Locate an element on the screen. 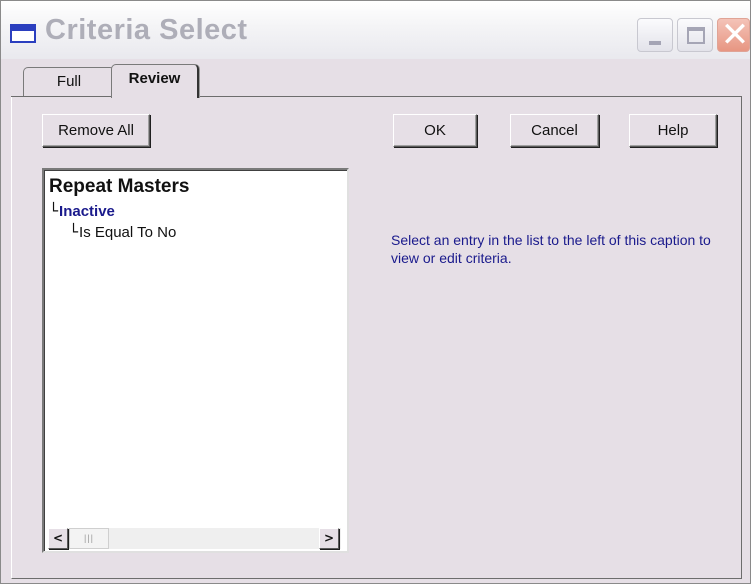  maximize-icon is located at coordinates (696, 35).